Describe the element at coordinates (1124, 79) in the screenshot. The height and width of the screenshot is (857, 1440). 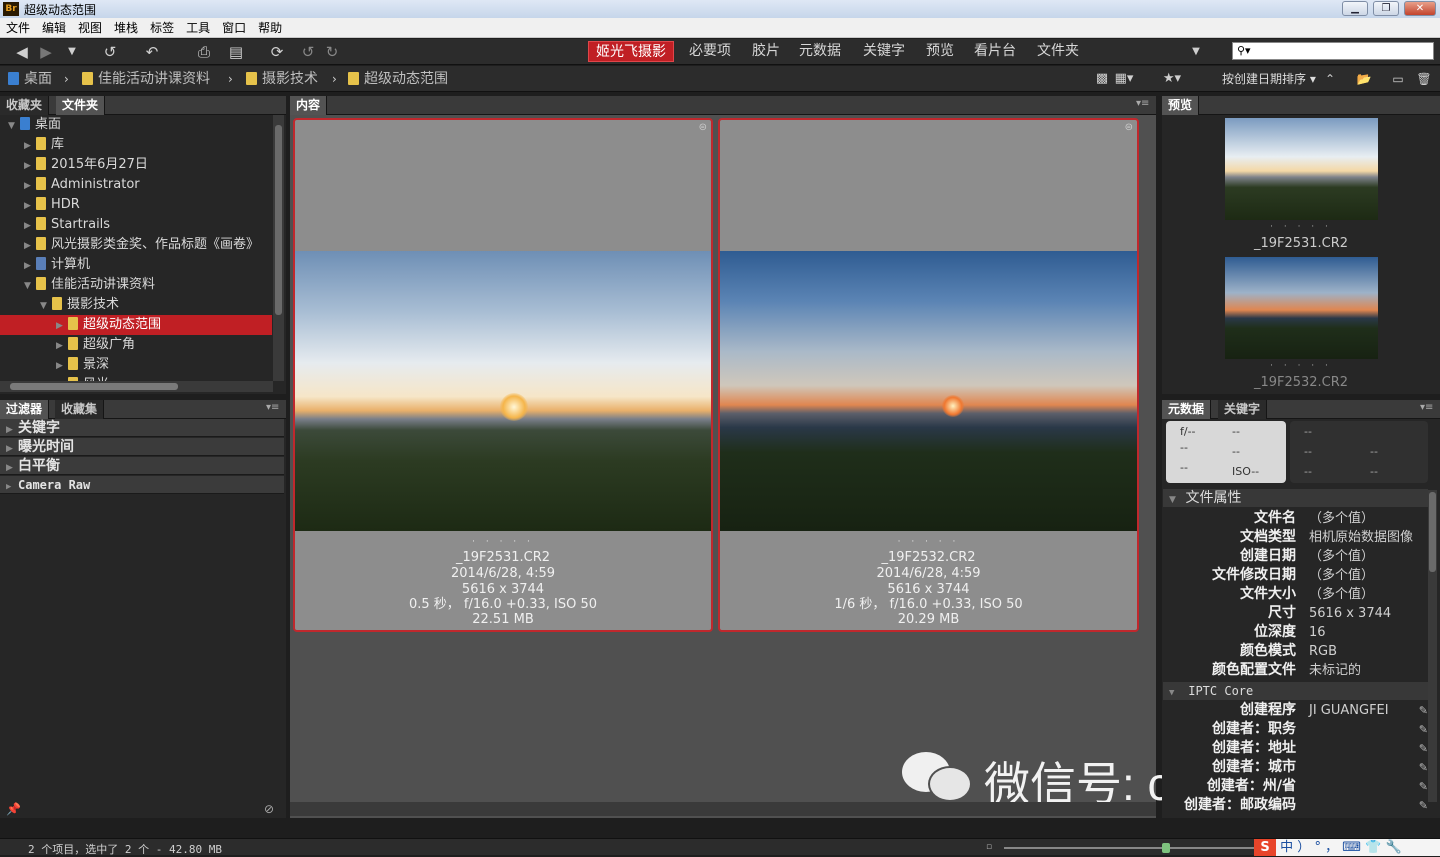
I see `view-options-icon: ▦▾` at that location.